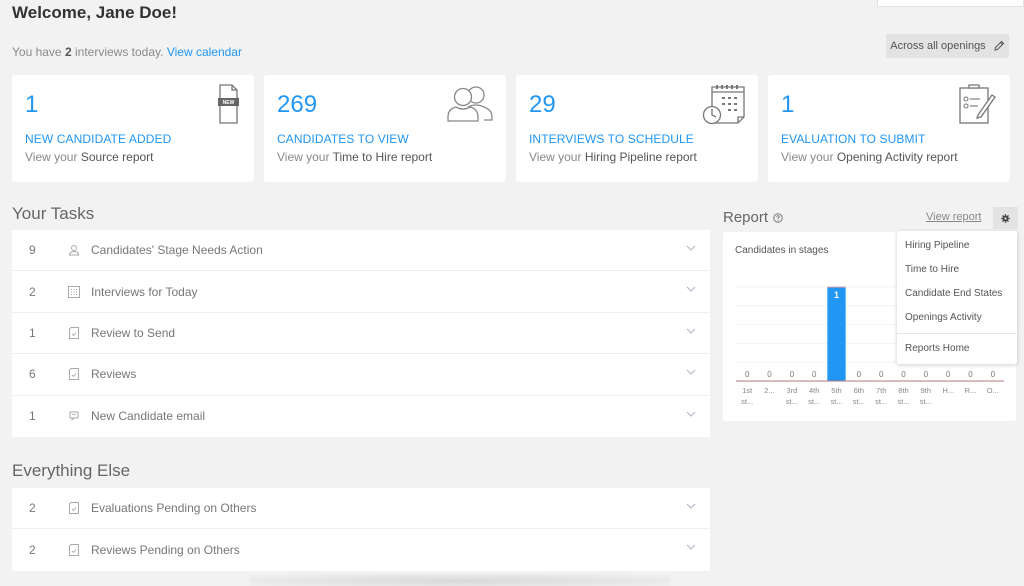 Image resolution: width=1024 pixels, height=586 pixels. I want to click on task-row-interviews-today: 2 Interviews for Today, so click(361, 292).